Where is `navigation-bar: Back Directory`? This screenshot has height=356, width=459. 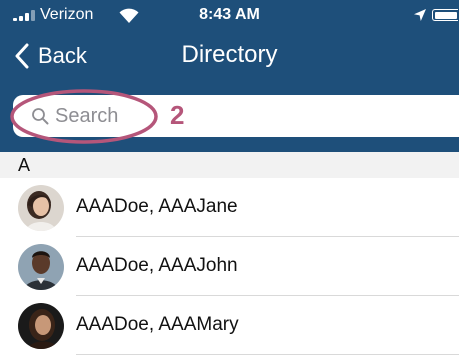
navigation-bar: Back Directory is located at coordinates (229, 57).